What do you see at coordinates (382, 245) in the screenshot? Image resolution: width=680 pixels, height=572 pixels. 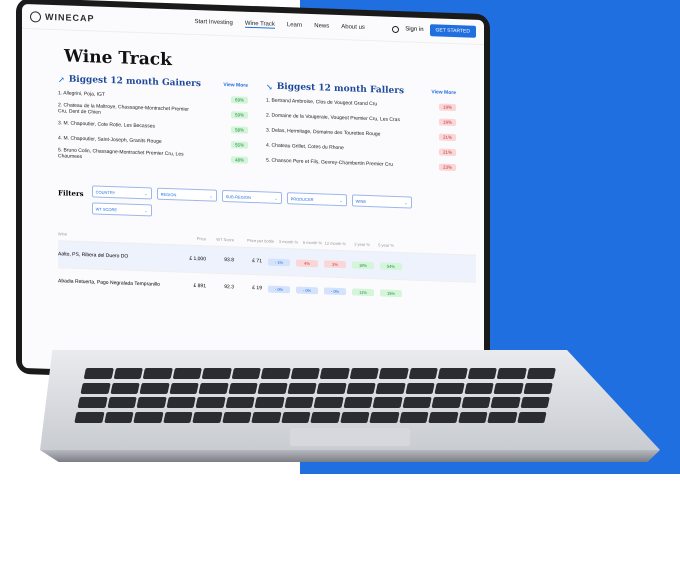 I see `column-header-5y: 5 year %` at bounding box center [382, 245].